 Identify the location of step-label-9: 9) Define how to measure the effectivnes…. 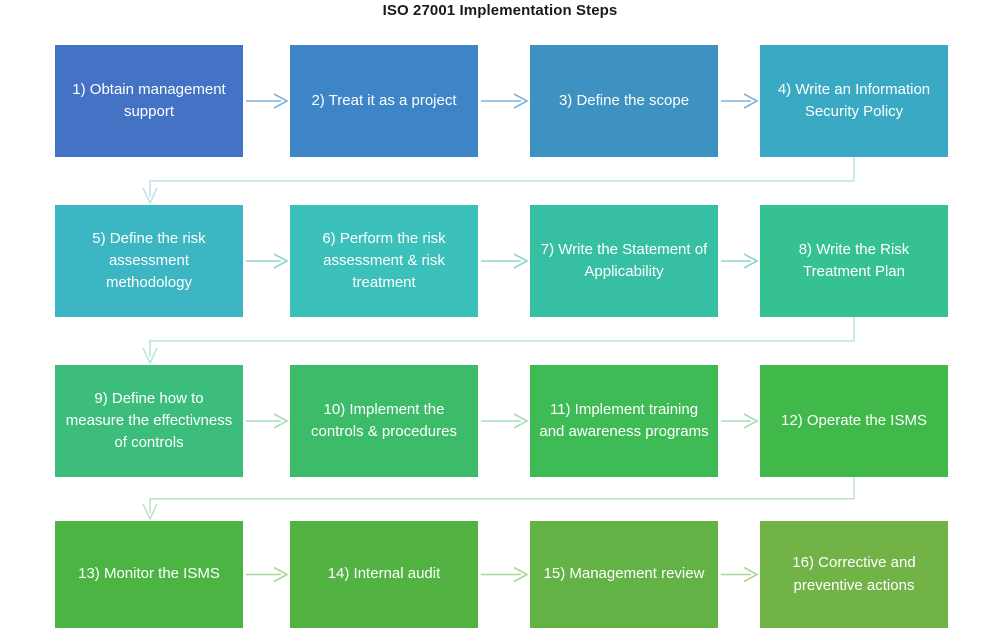
(149, 420).